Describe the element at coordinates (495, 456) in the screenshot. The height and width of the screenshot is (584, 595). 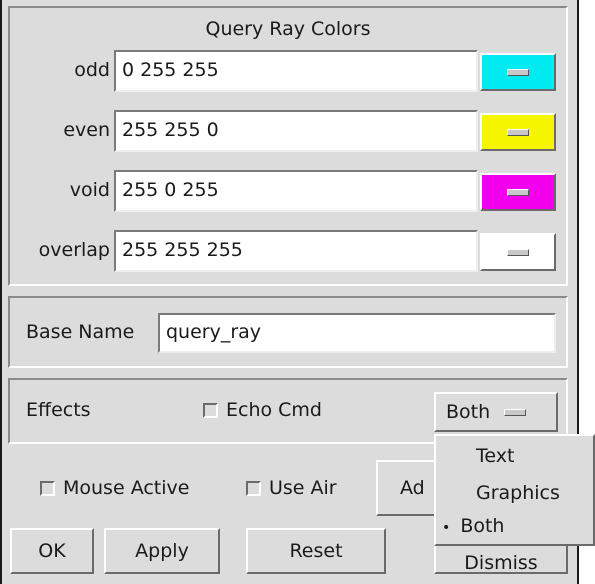
I see `menu-item-text: Text` at that location.